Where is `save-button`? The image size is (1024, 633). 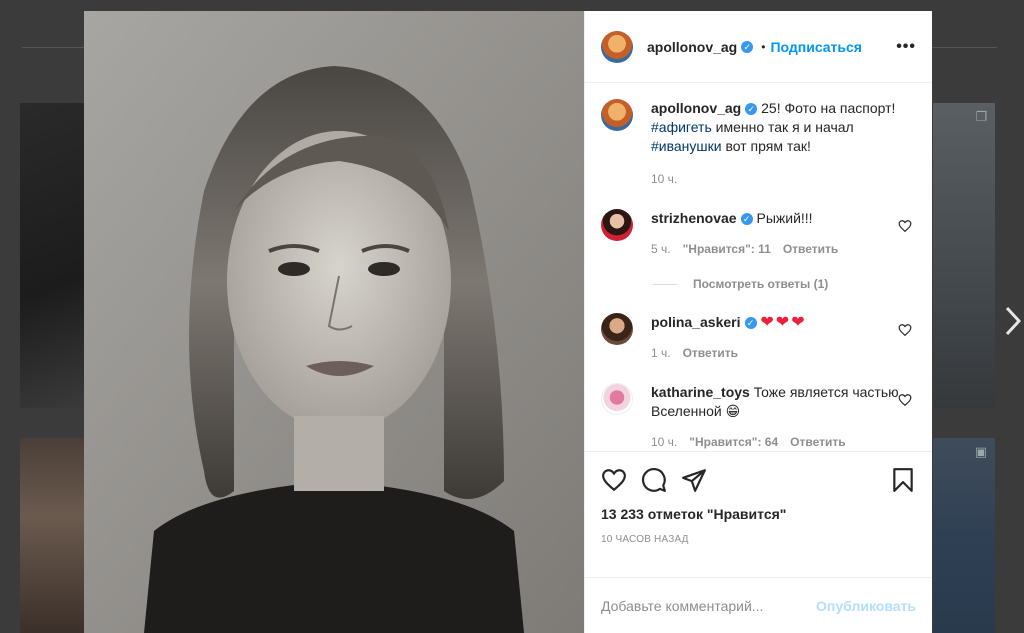 save-button is located at coordinates (903, 480).